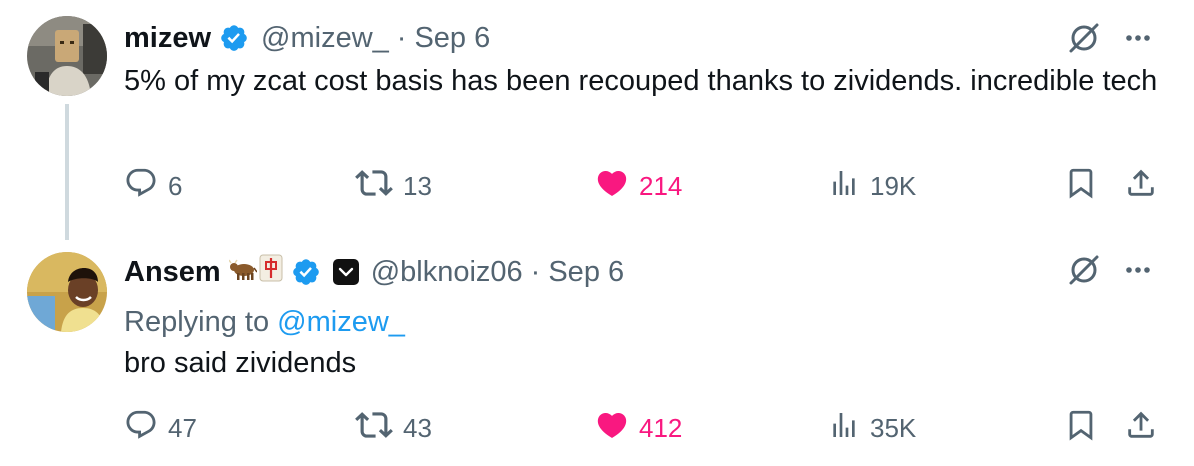 The image size is (1194, 466). What do you see at coordinates (160, 428) in the screenshot?
I see `reply-button: 47` at bounding box center [160, 428].